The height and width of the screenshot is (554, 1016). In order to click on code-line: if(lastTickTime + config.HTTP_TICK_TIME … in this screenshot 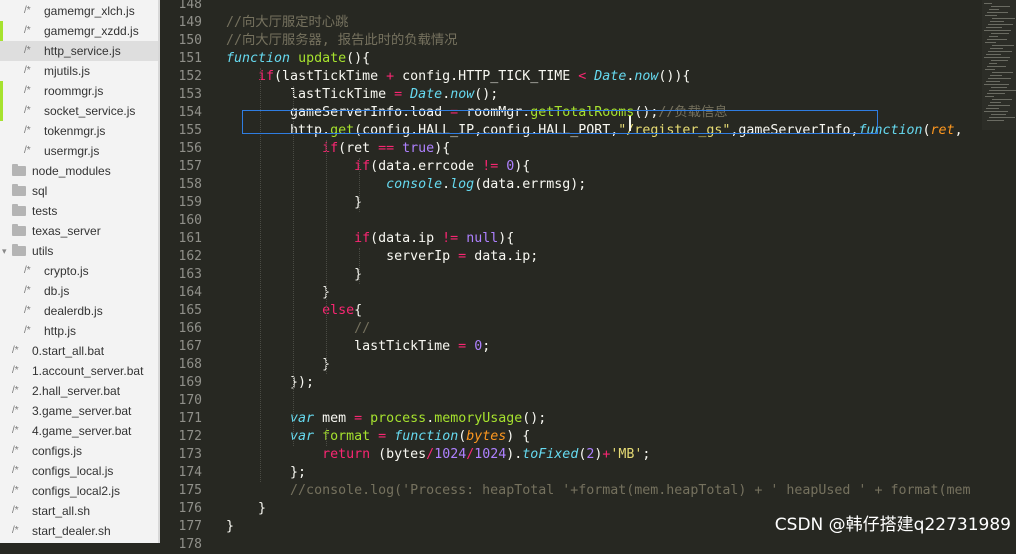, I will do `click(458, 77)`.